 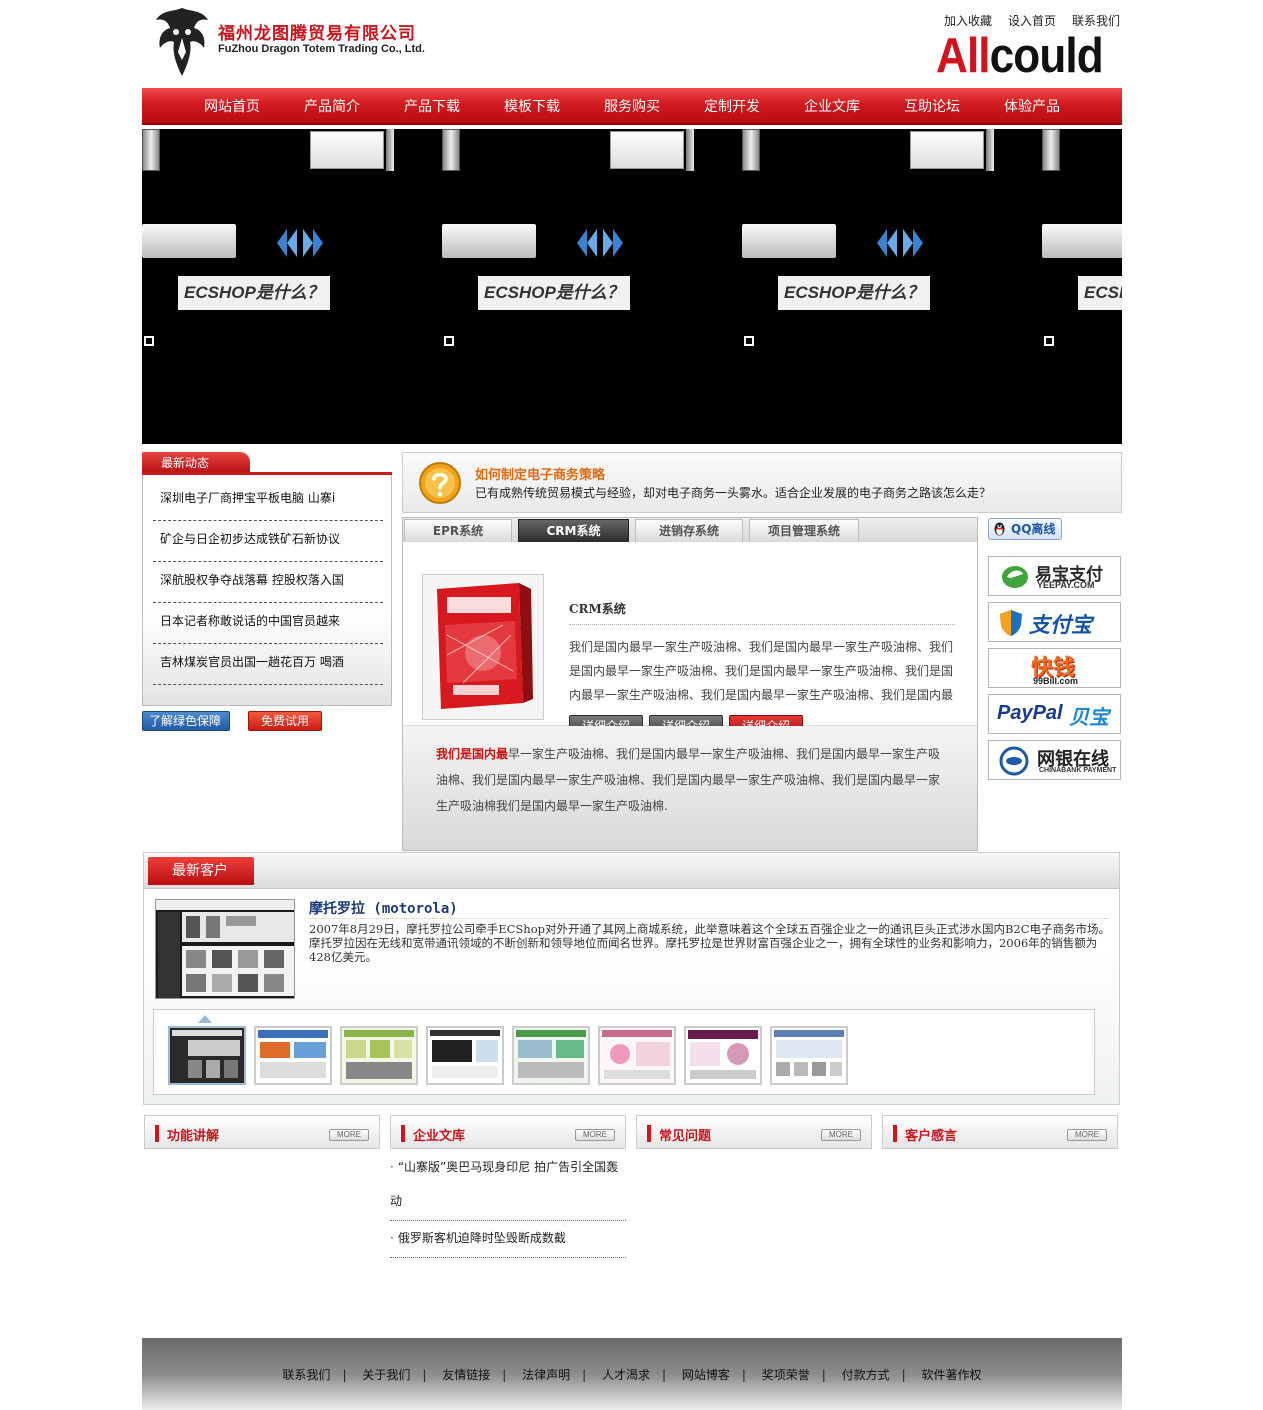 I want to click on footer-friend-links: 友情链接, so click(x=466, y=1375).